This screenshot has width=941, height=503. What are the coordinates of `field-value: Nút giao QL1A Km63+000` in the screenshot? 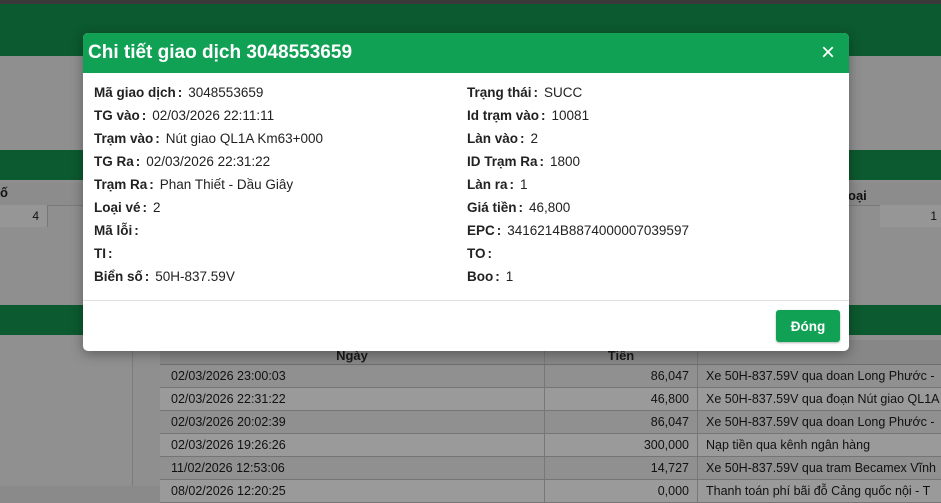 It's located at (244, 138).